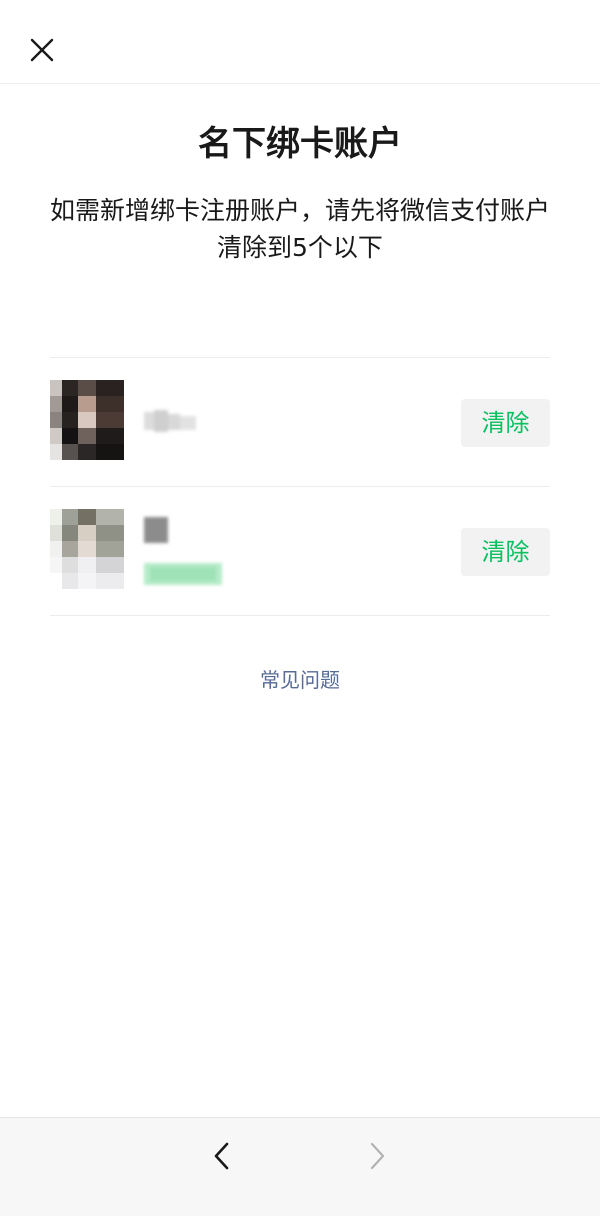 Image resolution: width=600 pixels, height=1216 pixels. I want to click on page-description: 如需新增绑卡注册账户，请先将微信支付账户清除到5个以下, so click(299, 229).